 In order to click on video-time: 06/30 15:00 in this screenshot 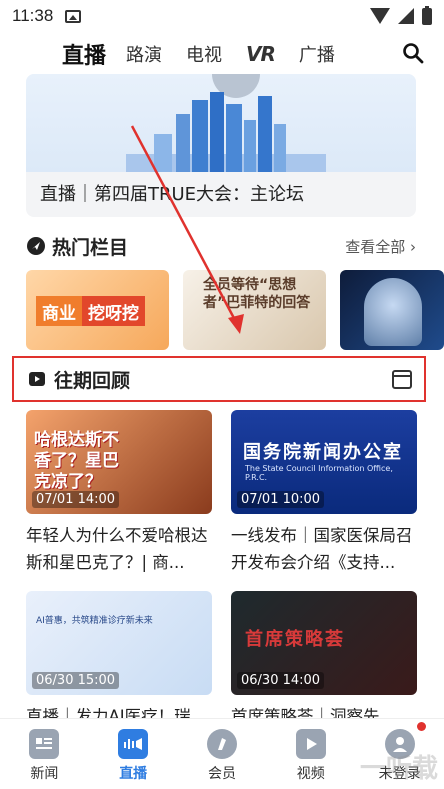, I will do `click(76, 680)`.